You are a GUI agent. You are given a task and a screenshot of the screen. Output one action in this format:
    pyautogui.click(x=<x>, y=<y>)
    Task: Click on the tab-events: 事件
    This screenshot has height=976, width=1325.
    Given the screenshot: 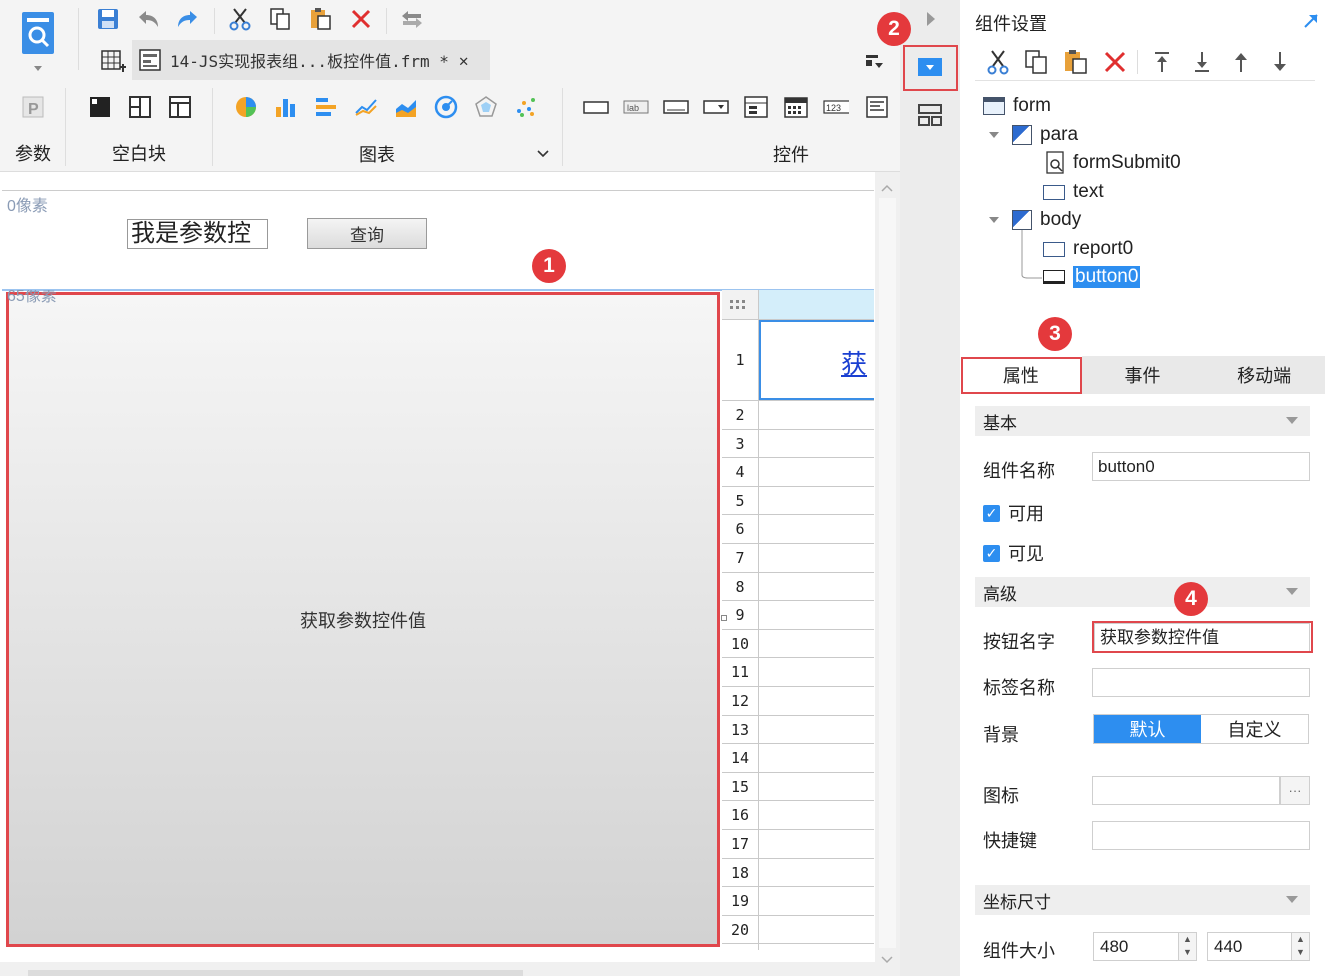 What is the action you would take?
    pyautogui.click(x=1143, y=375)
    